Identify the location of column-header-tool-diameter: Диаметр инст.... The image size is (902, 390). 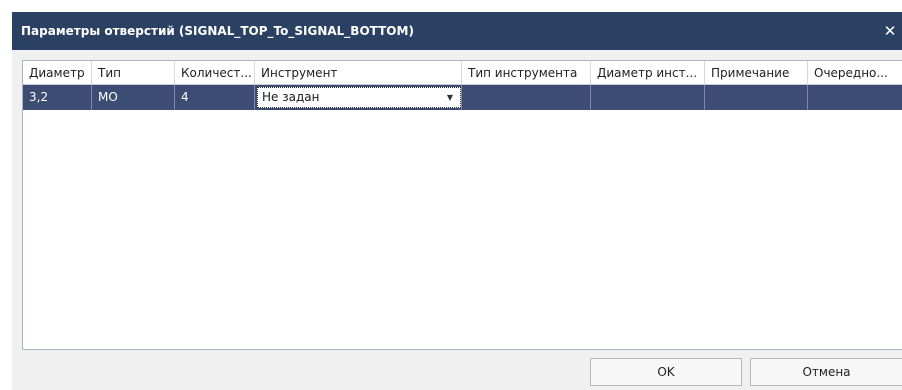
(648, 72).